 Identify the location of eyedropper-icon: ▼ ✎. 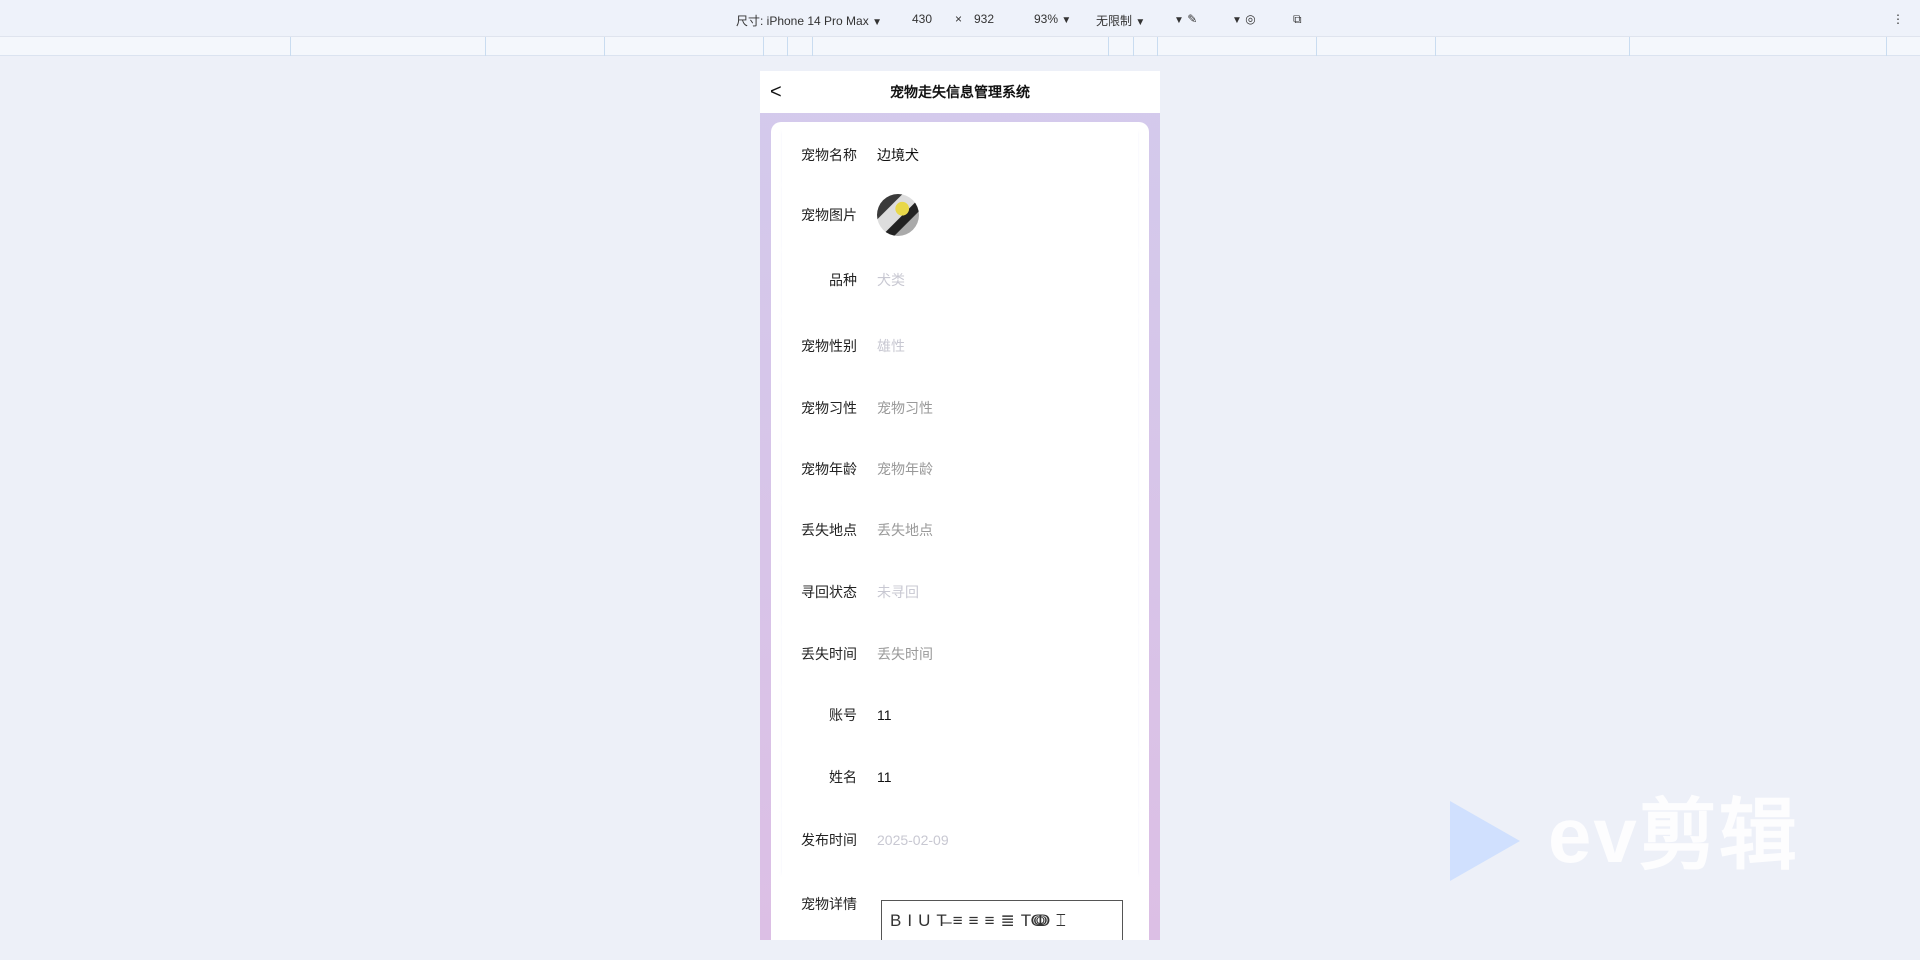
(1185, 19).